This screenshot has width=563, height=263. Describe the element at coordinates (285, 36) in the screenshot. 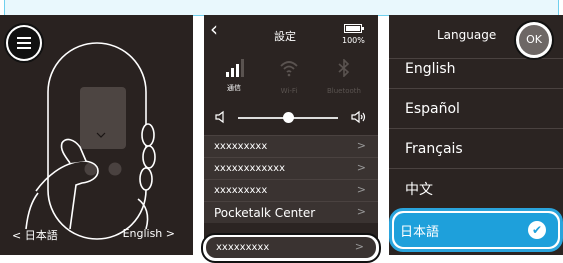

I see `settings-title: 設定` at that location.